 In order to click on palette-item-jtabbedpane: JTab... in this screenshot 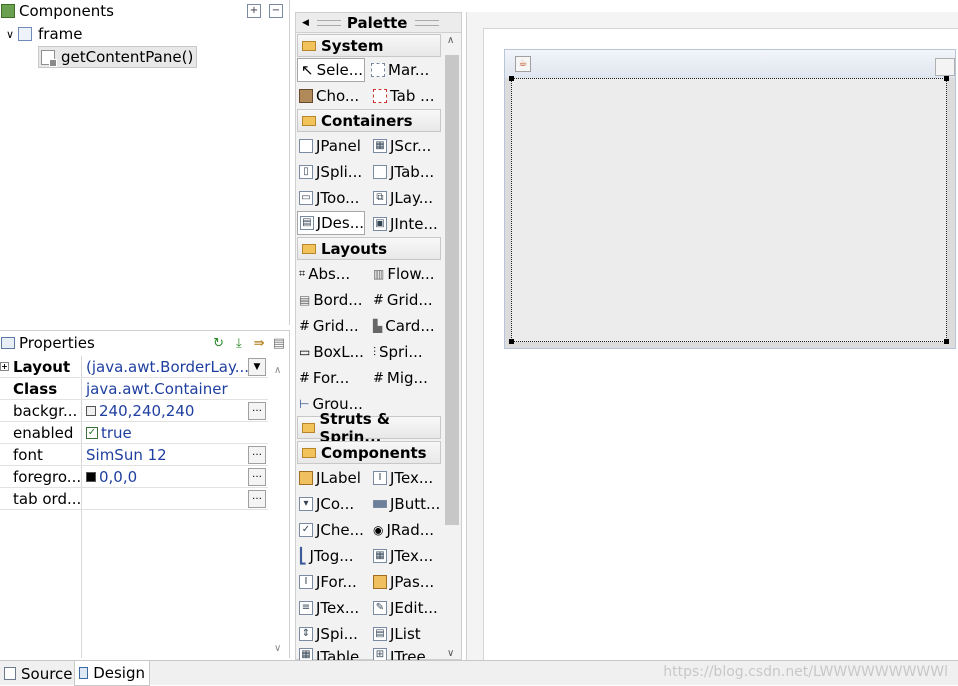, I will do `click(403, 172)`.